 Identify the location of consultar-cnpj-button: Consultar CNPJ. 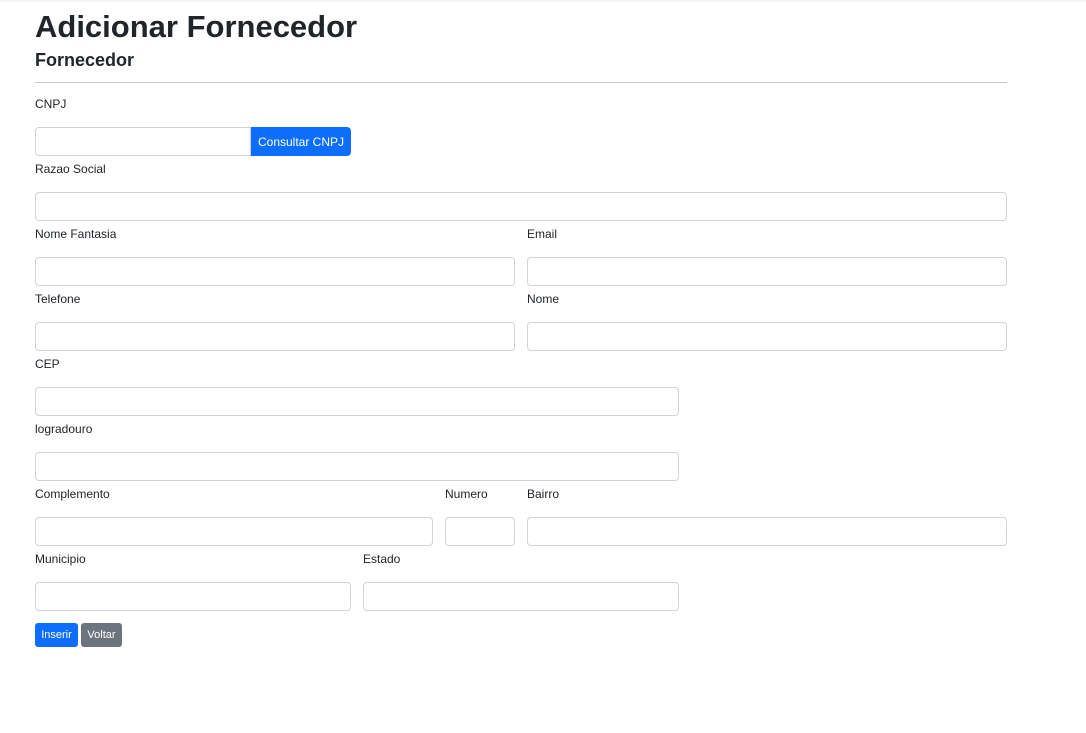
(301, 141).